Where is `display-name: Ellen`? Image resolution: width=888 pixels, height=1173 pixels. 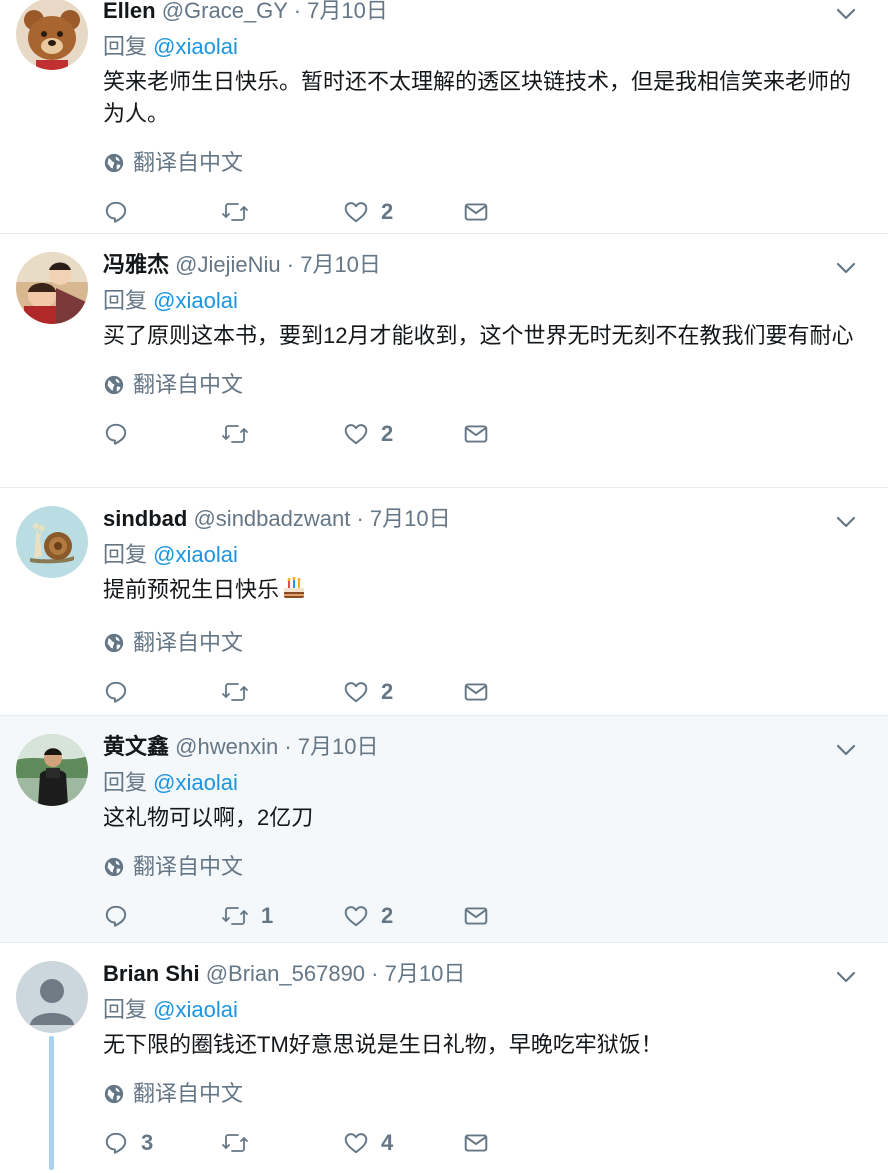
display-name: Ellen is located at coordinates (129, 11).